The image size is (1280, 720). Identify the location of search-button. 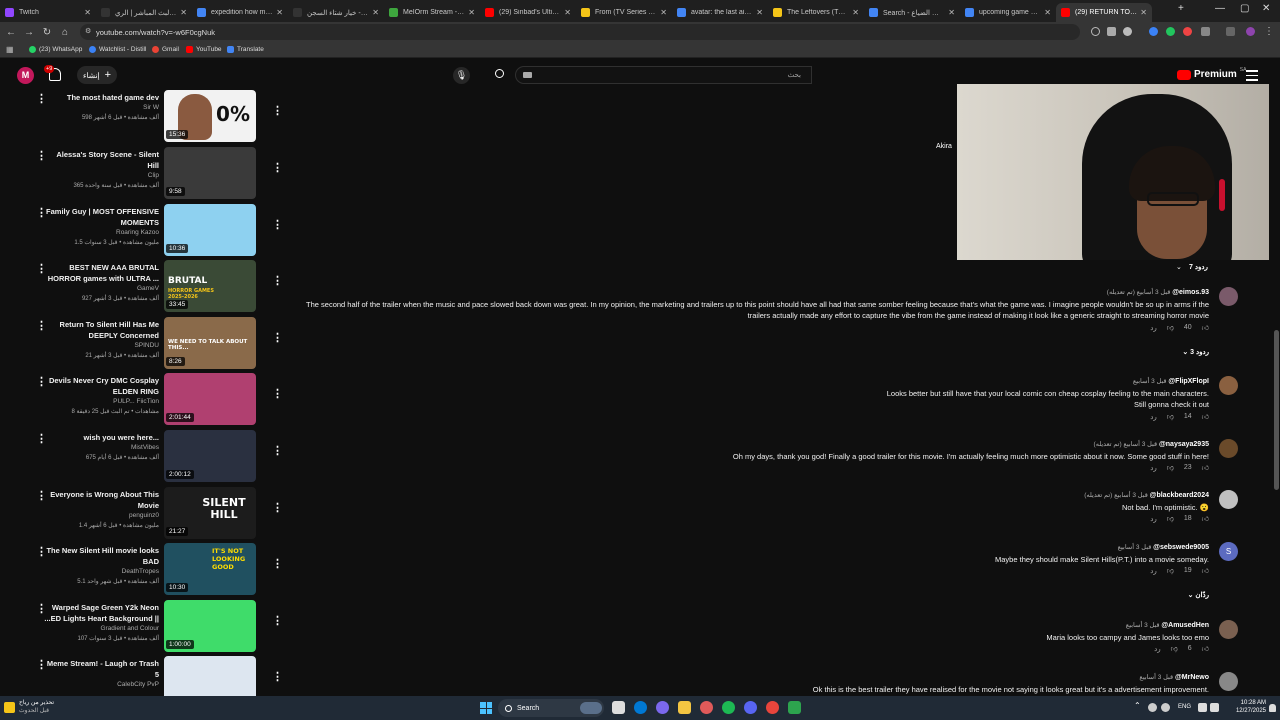
(499, 75).